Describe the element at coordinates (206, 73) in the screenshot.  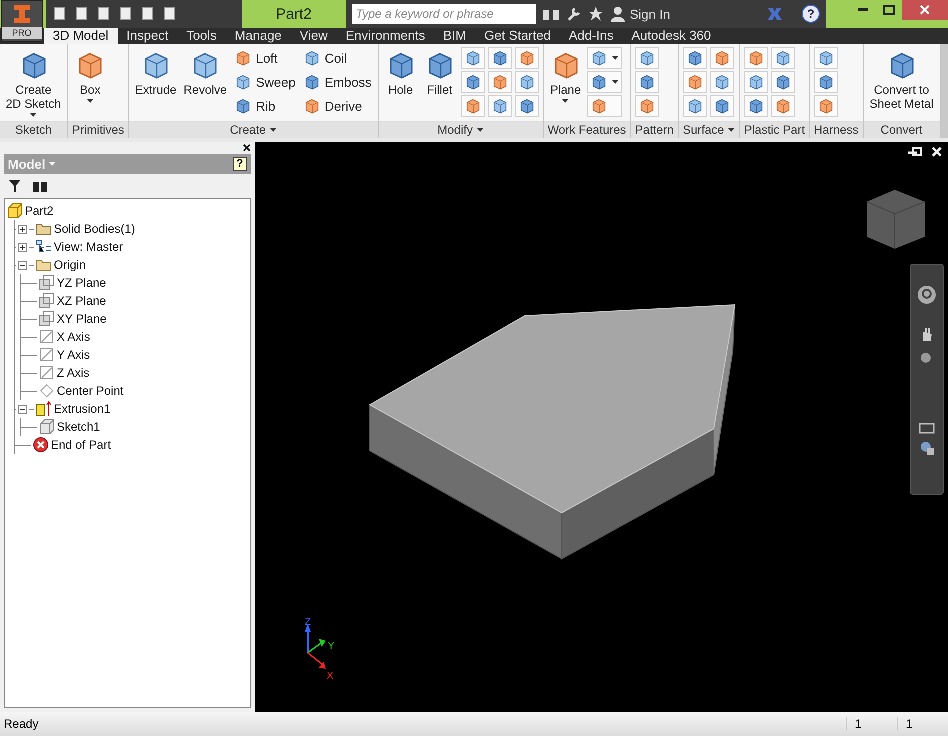
I see `ribbon-tool-button: Revolve` at that location.